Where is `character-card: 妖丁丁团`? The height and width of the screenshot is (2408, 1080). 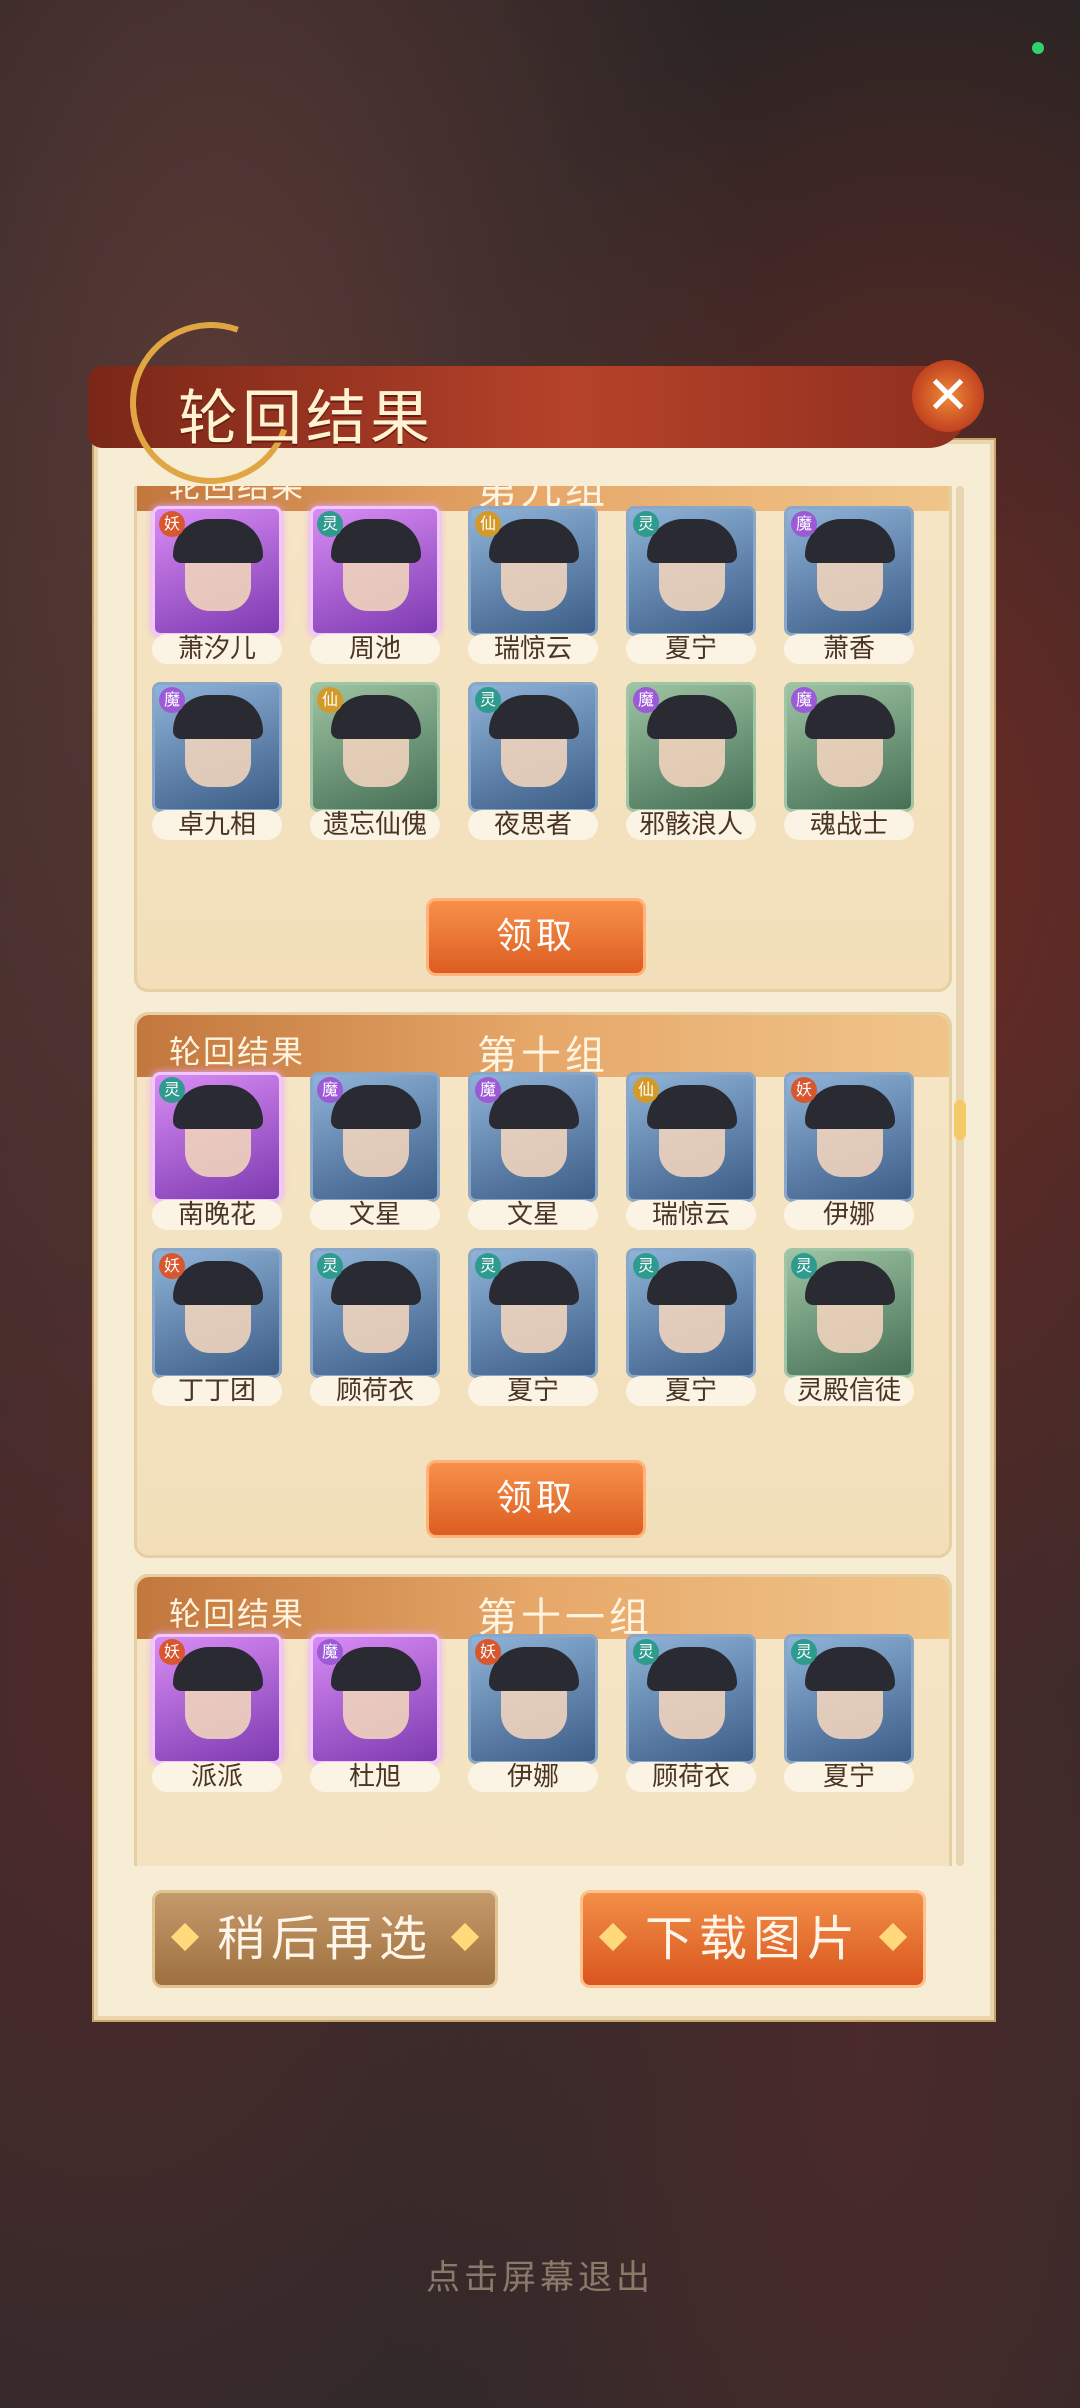
character-card: 妖丁丁团 is located at coordinates (217, 1328).